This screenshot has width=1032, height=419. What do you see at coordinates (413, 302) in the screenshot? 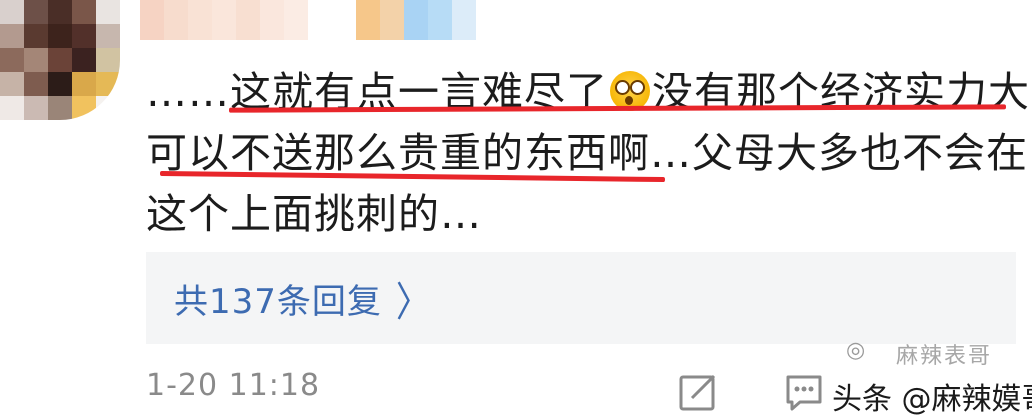
I see `chevron-right-icon: 〉` at bounding box center [413, 302].